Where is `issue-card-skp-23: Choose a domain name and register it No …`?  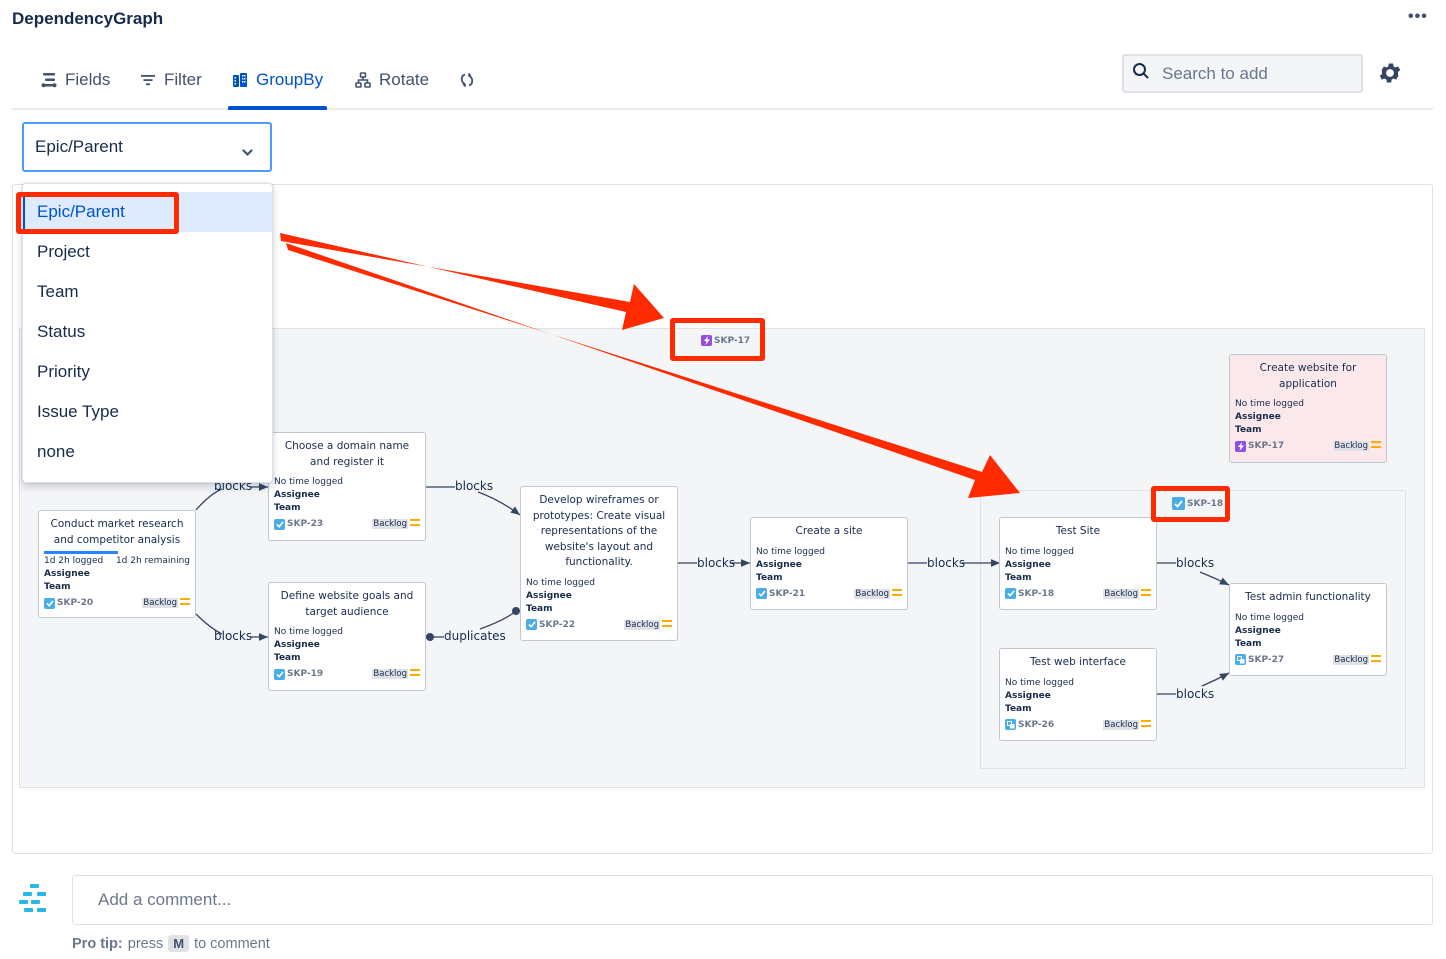
issue-card-skp-23: Choose a domain name and register it No … is located at coordinates (347, 486).